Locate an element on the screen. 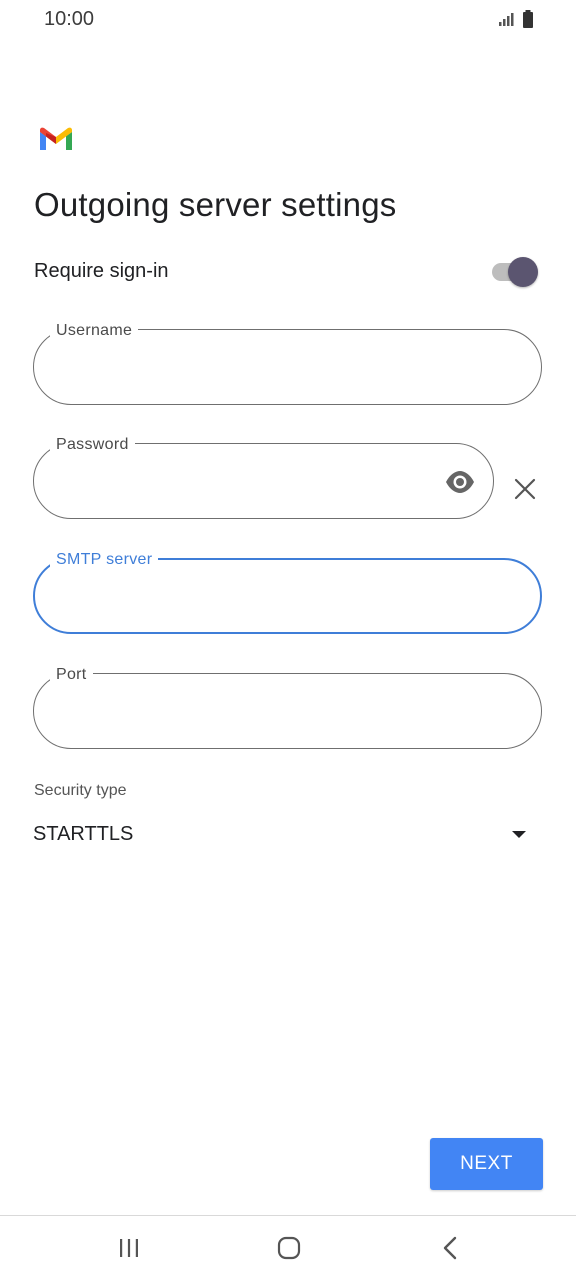 The image size is (576, 1282). next-button: NEXT is located at coordinates (486, 1164).